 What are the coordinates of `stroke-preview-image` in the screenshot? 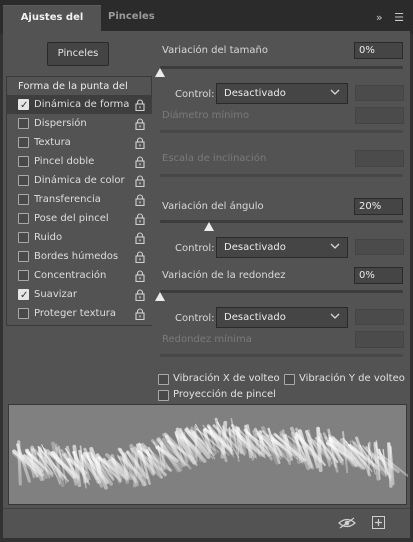 It's located at (212, 453).